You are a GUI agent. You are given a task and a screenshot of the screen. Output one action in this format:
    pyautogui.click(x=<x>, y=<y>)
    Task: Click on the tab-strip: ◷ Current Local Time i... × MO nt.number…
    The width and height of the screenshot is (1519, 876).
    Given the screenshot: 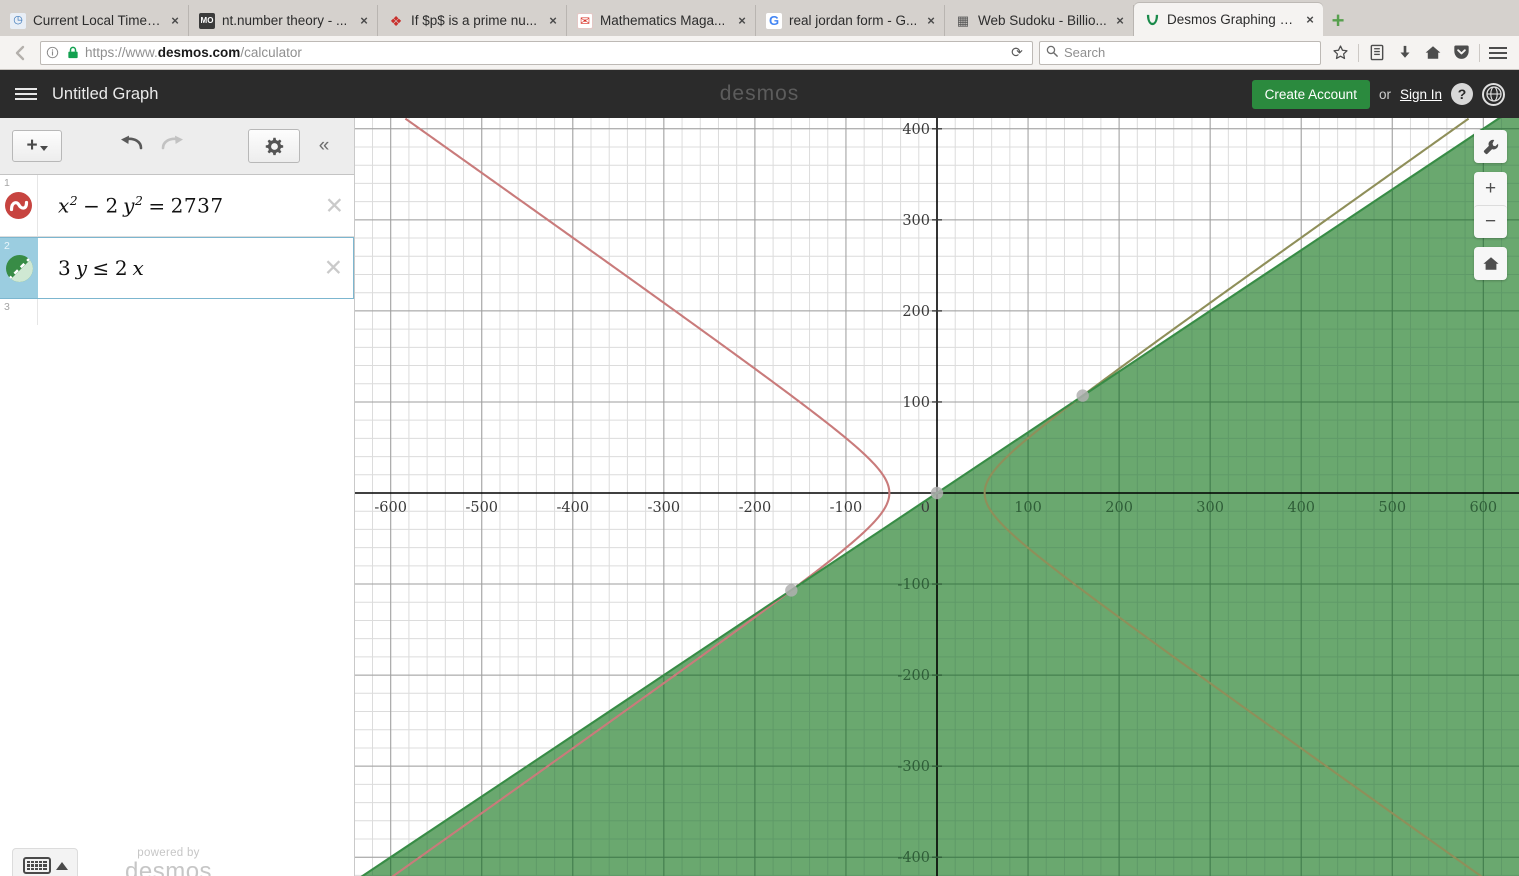 What is the action you would take?
    pyautogui.click(x=759, y=18)
    